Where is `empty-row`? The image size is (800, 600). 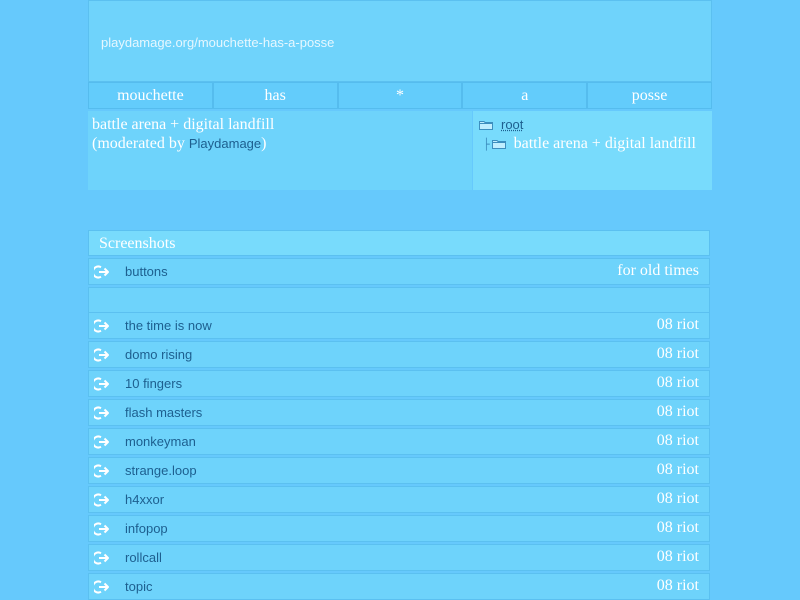 empty-row is located at coordinates (399, 300).